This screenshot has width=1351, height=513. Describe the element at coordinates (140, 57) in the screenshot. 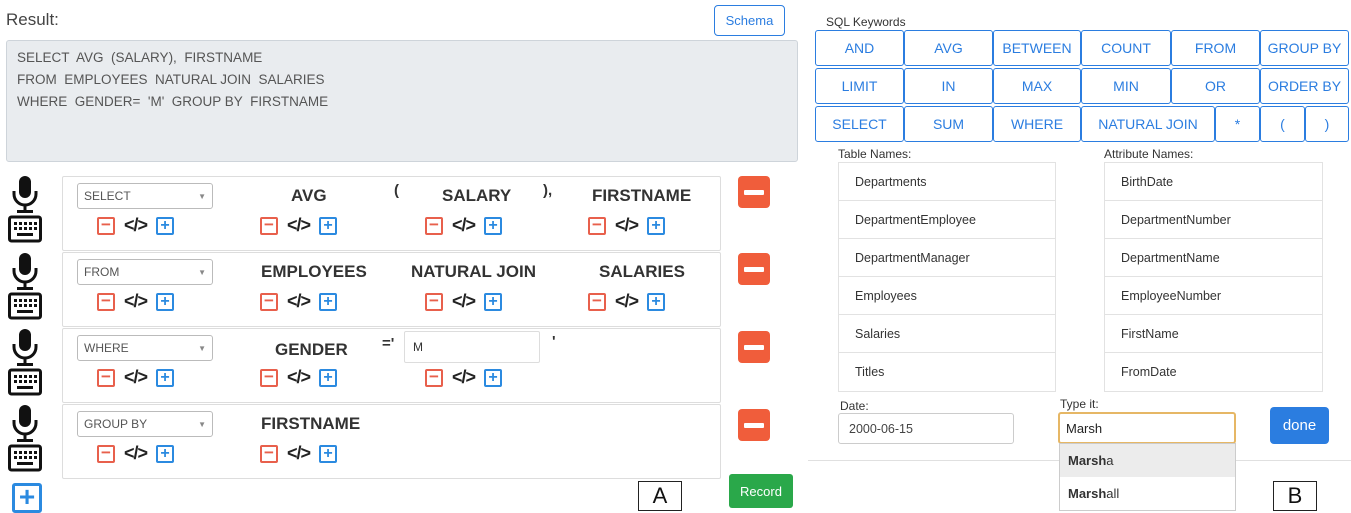

I see `query-line: SELECT AVG (SALARY), FIRSTNAME` at that location.